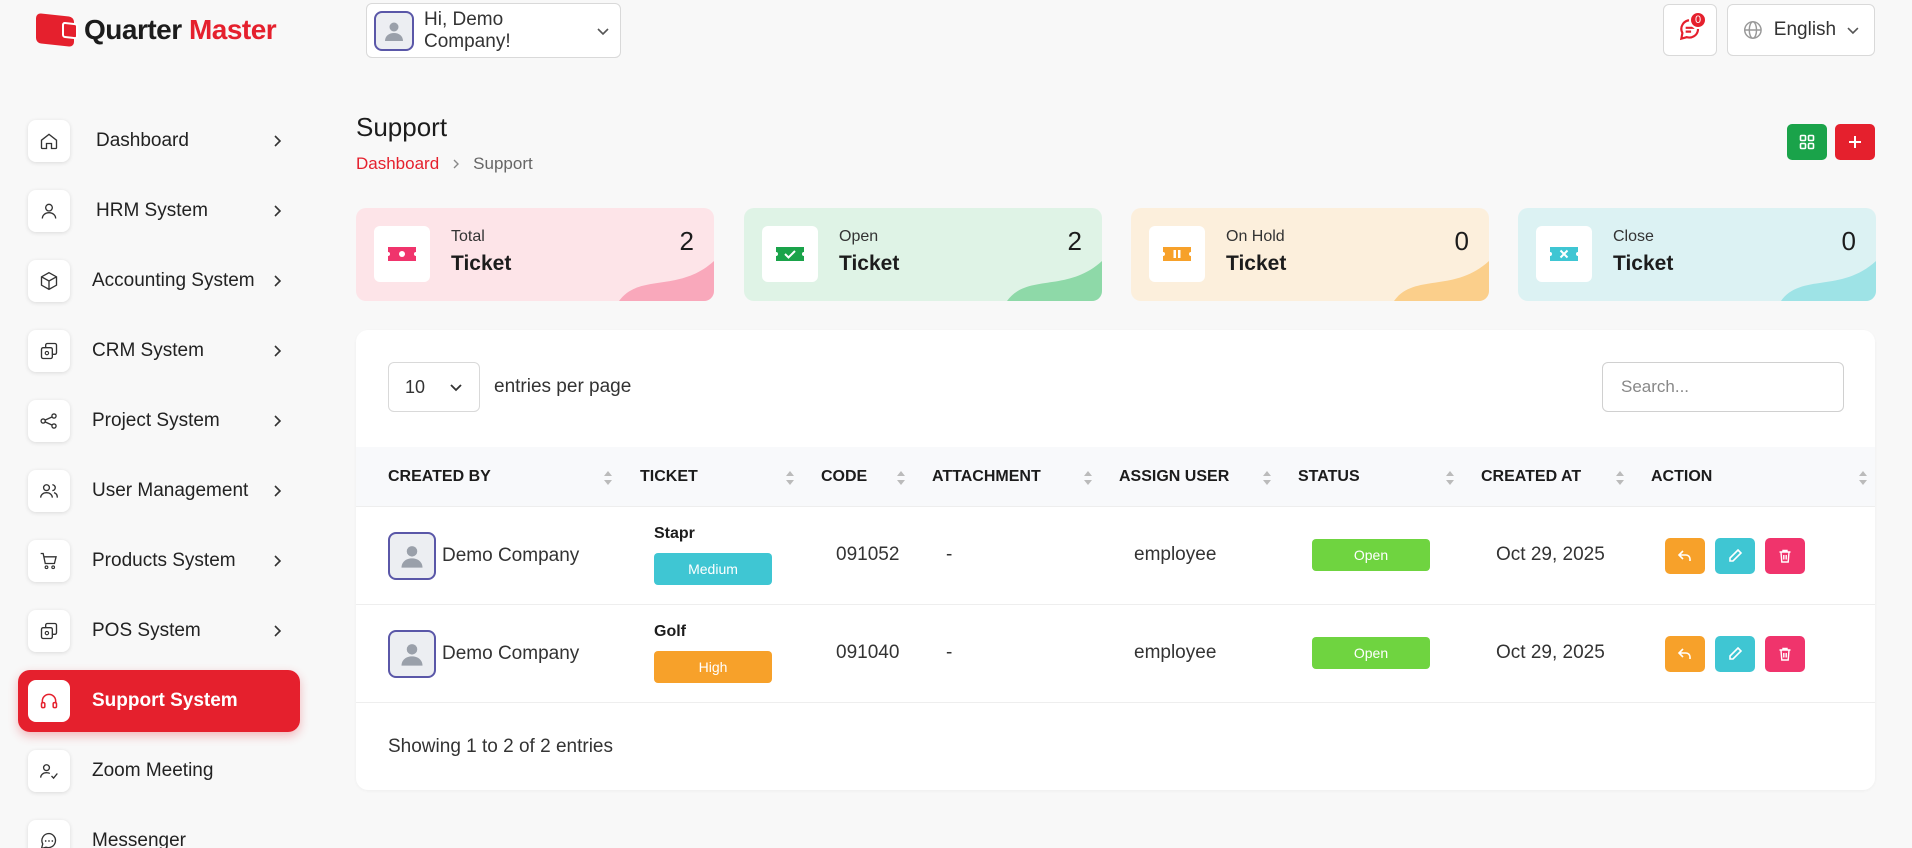  I want to click on plus-icon, so click(1855, 142).